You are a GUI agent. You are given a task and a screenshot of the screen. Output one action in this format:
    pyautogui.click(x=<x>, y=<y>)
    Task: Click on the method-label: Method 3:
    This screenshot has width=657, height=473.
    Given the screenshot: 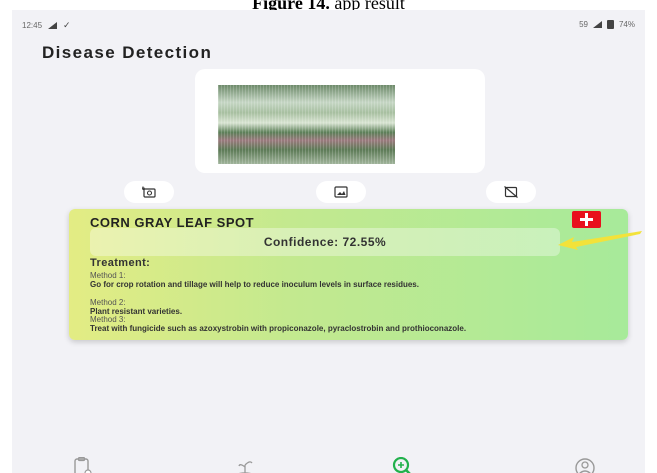 What is the action you would take?
    pyautogui.click(x=108, y=319)
    